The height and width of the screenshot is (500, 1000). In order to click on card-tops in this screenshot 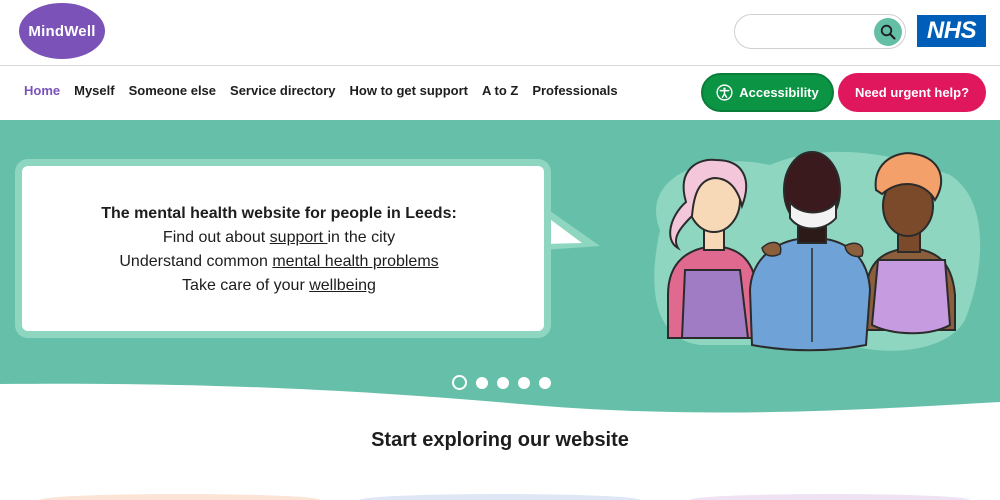, I will do `click(505, 497)`.